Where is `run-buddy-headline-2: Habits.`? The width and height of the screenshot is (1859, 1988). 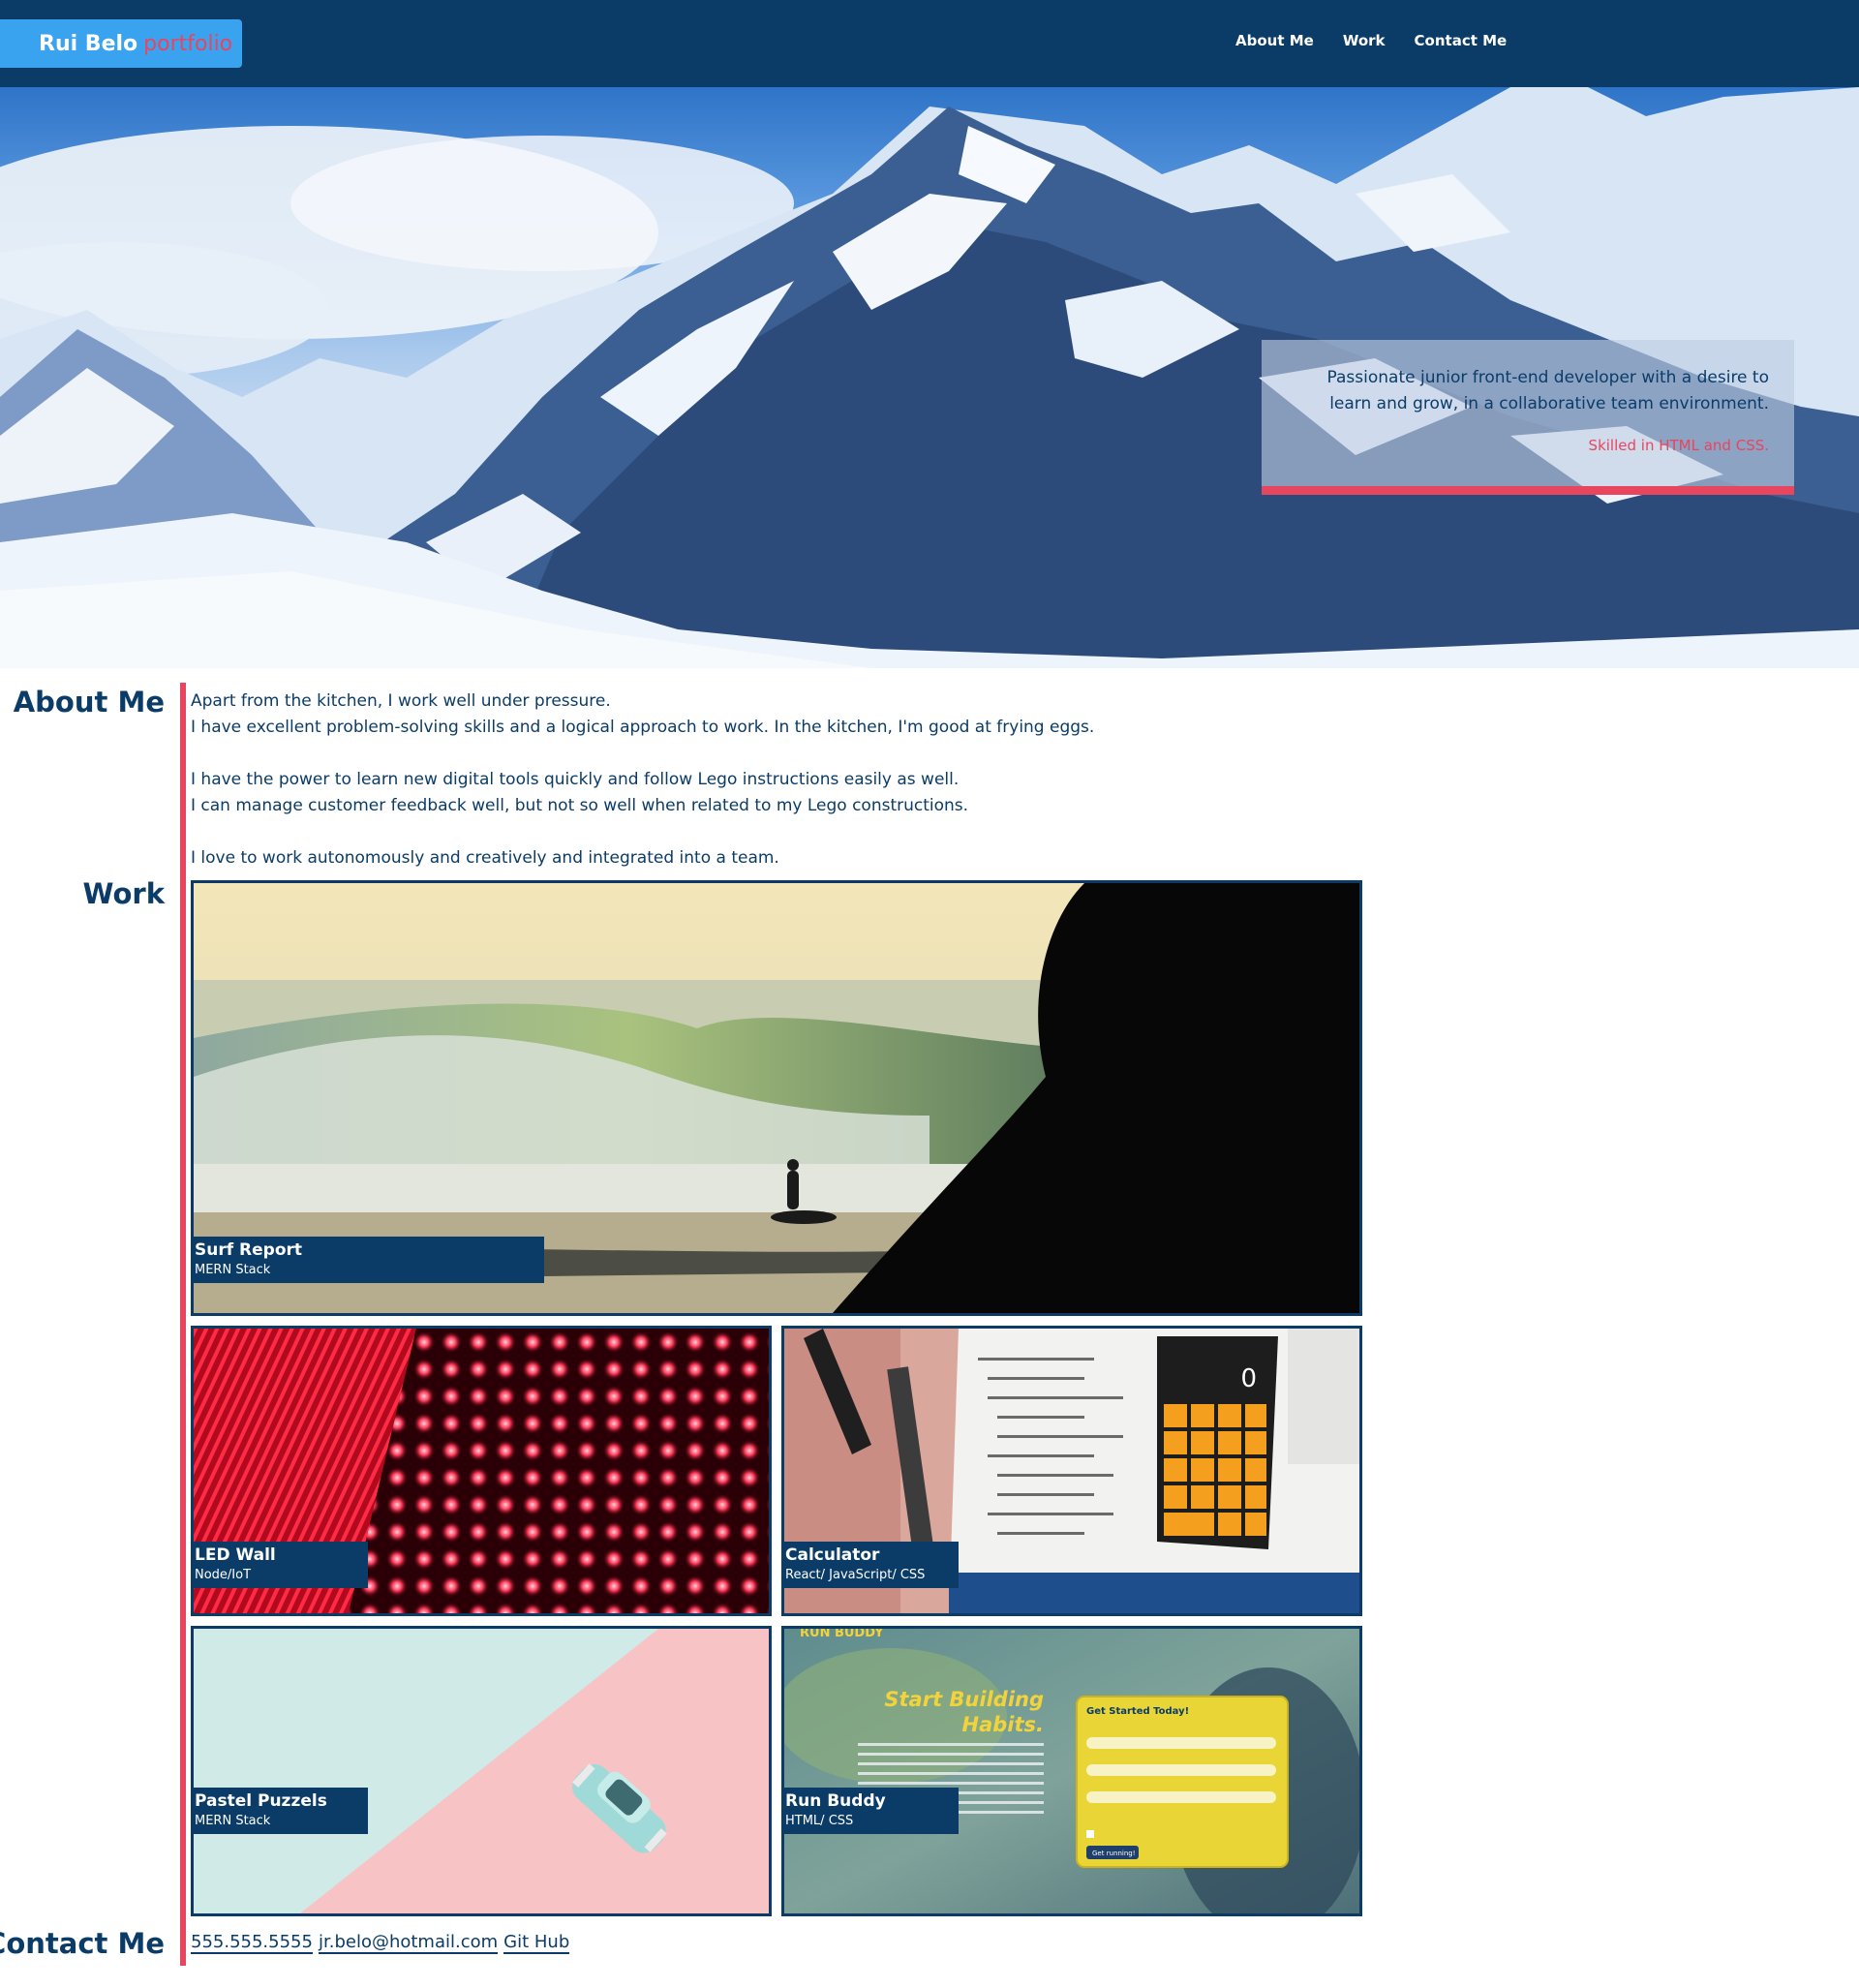 run-buddy-headline-2: Habits. is located at coordinates (1003, 1724).